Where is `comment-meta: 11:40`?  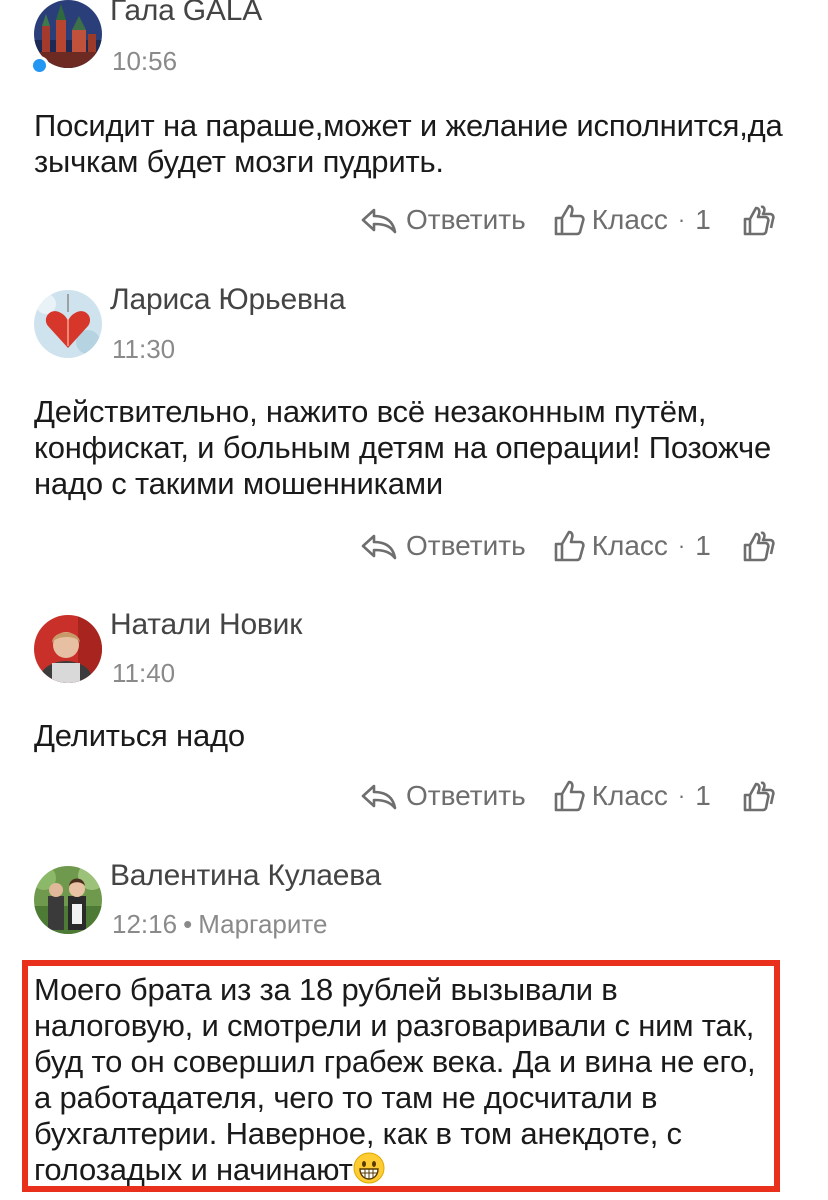
comment-meta: 11:40 is located at coordinates (143, 673).